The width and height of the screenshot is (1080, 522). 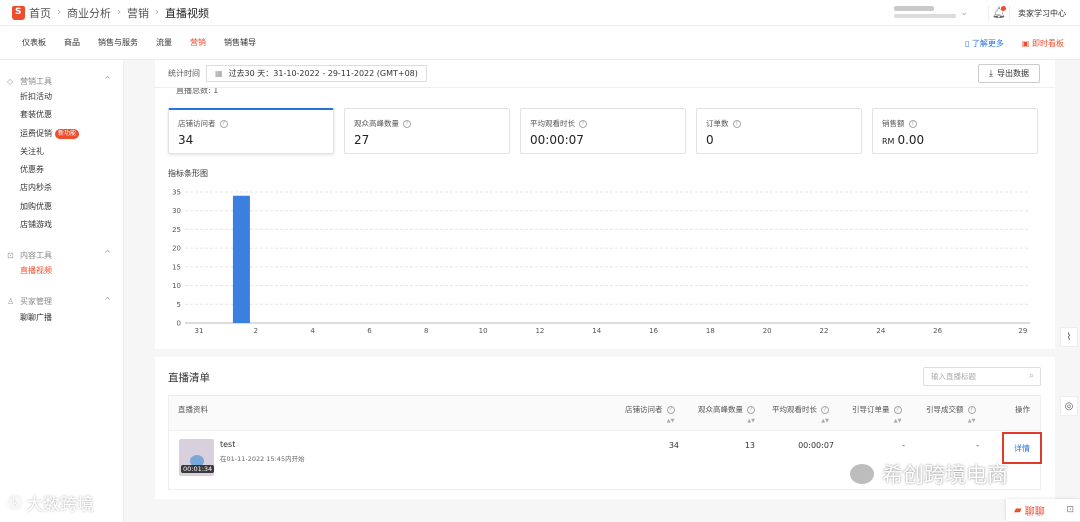 I want to click on realtime-report-link: ▣ 即时看板, so click(x=1043, y=43).